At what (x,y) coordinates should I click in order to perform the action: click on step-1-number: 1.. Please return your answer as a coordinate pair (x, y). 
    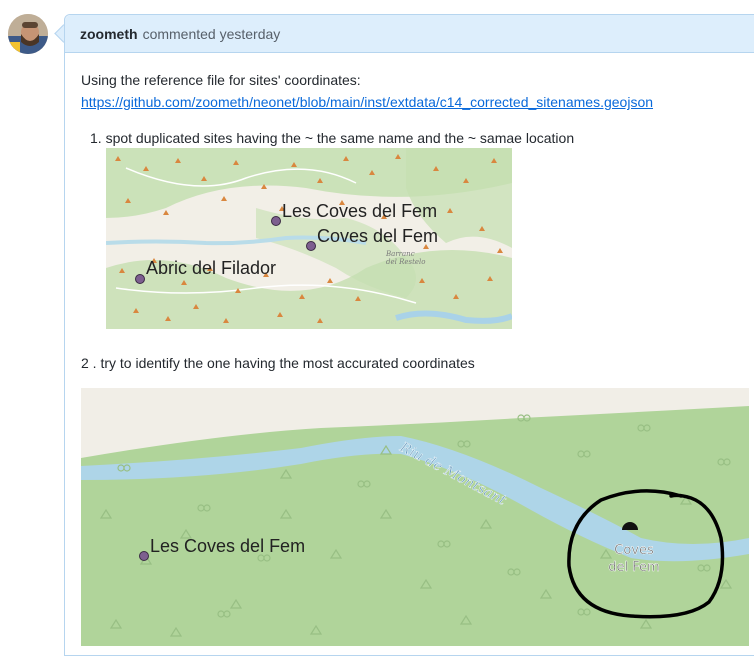
    Looking at the image, I should click on (96, 138).